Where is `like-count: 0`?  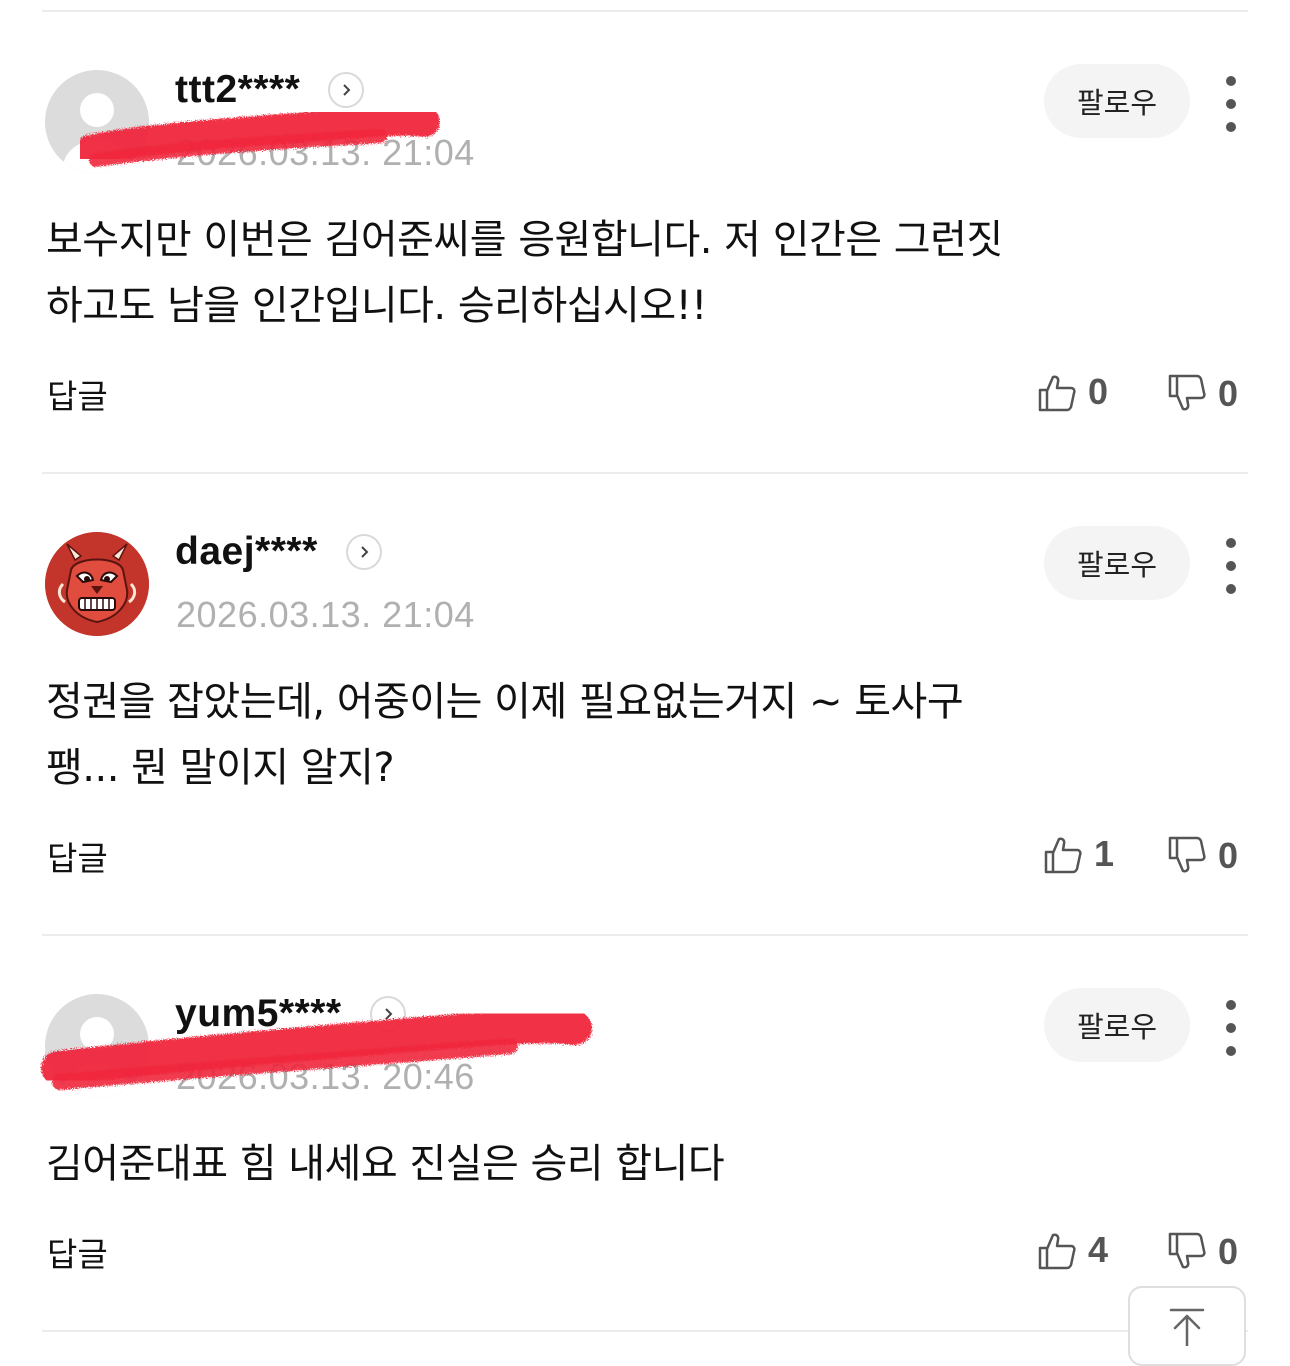 like-count: 0 is located at coordinates (1098, 391).